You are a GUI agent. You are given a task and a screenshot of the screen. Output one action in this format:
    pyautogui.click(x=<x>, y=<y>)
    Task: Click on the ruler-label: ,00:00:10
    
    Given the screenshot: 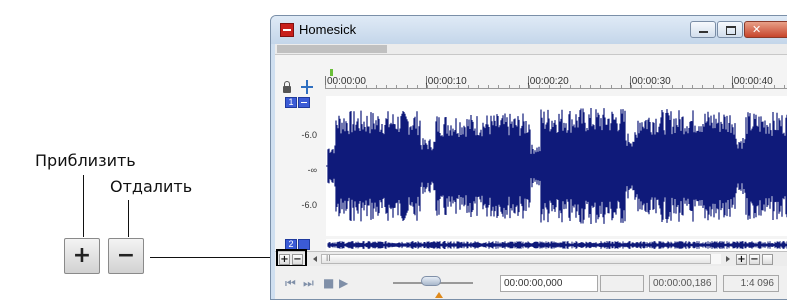 What is the action you would take?
    pyautogui.click(x=446, y=81)
    